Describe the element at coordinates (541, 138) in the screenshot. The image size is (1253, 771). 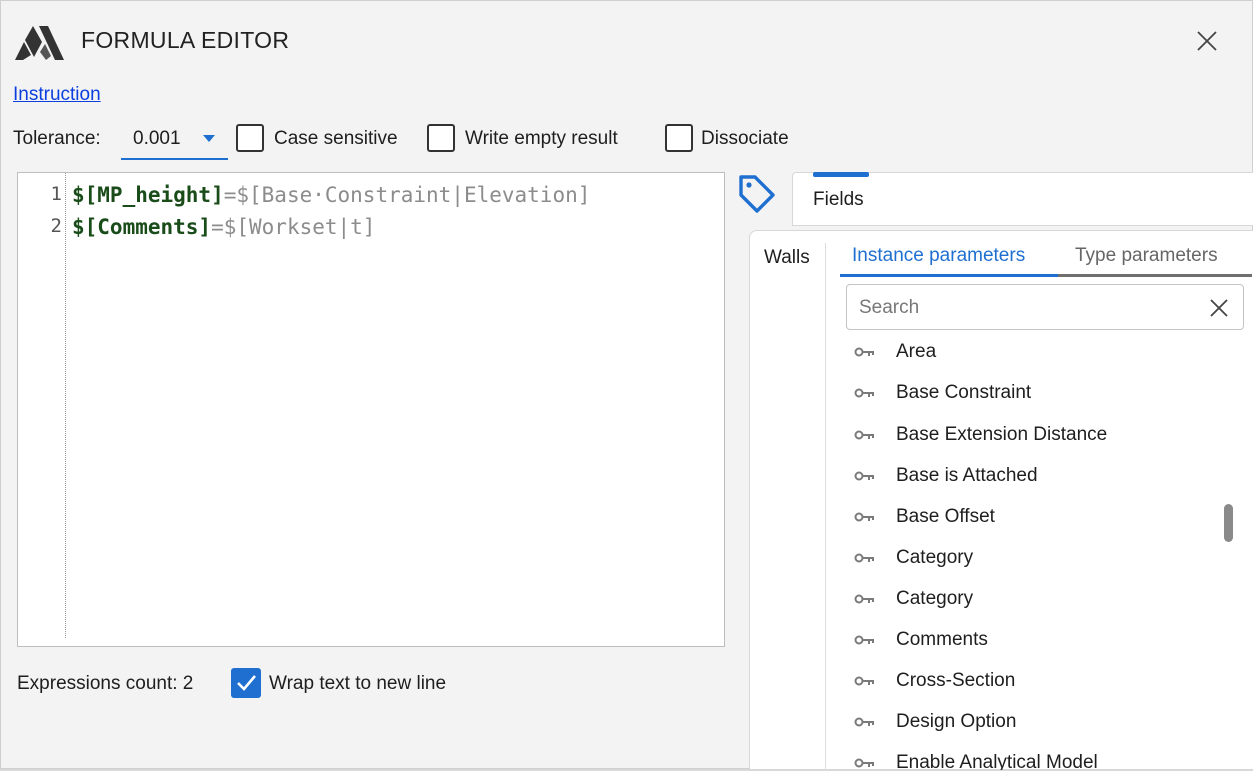
I see `write-empty-result-label: Write empty result` at that location.